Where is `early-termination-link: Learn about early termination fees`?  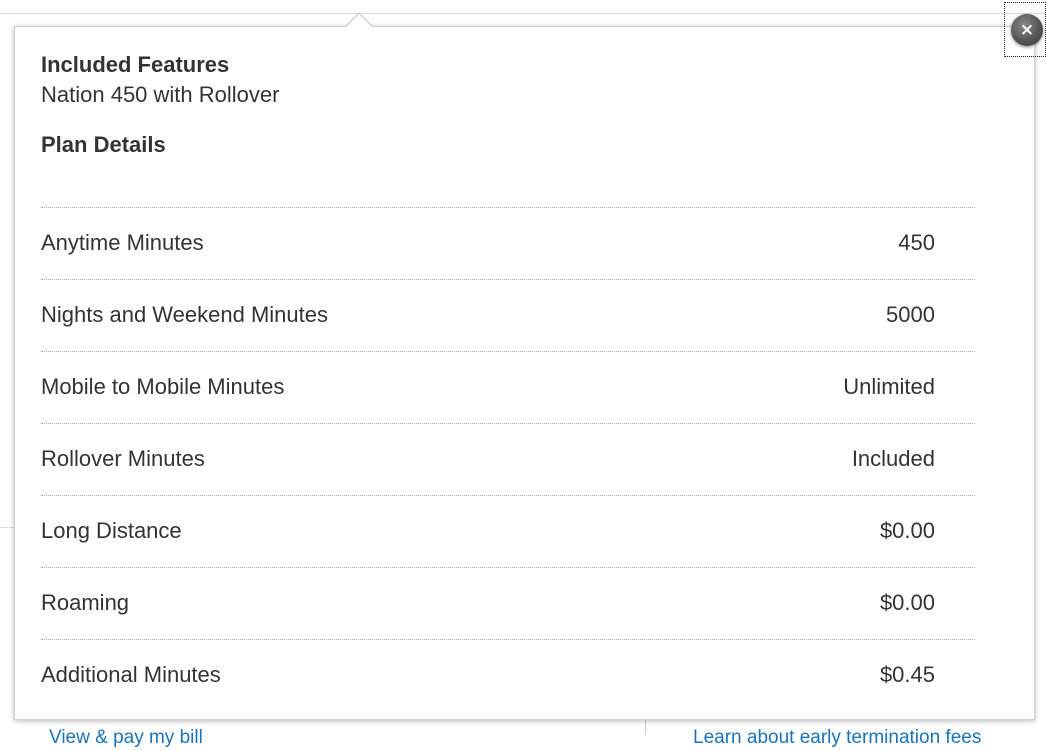
early-termination-link: Learn about early termination fees is located at coordinates (869, 738).